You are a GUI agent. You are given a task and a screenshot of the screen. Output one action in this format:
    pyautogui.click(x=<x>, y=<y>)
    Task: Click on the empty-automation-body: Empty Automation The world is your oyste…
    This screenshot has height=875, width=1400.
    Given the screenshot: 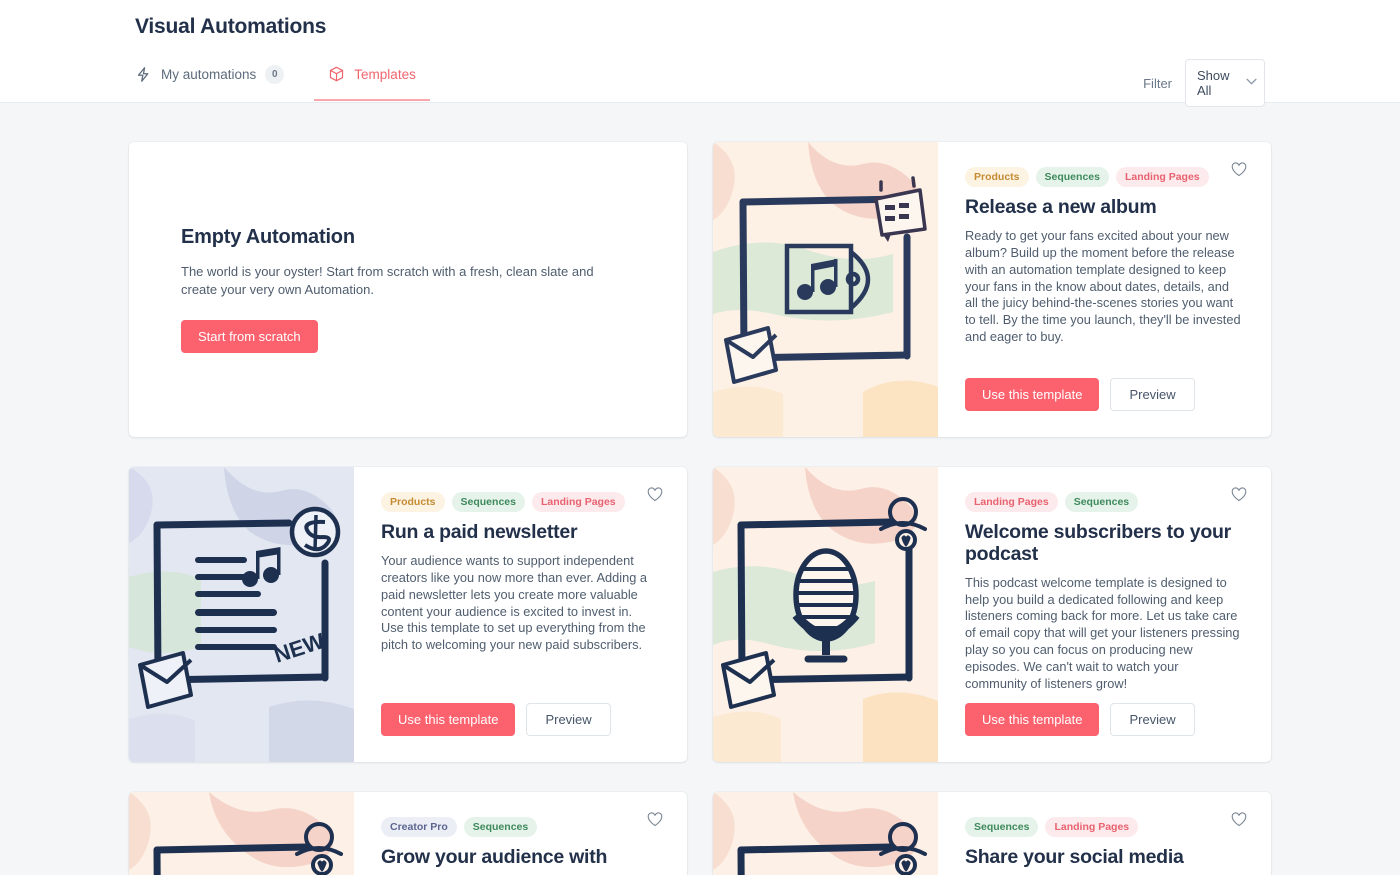 What is the action you would take?
    pyautogui.click(x=408, y=289)
    